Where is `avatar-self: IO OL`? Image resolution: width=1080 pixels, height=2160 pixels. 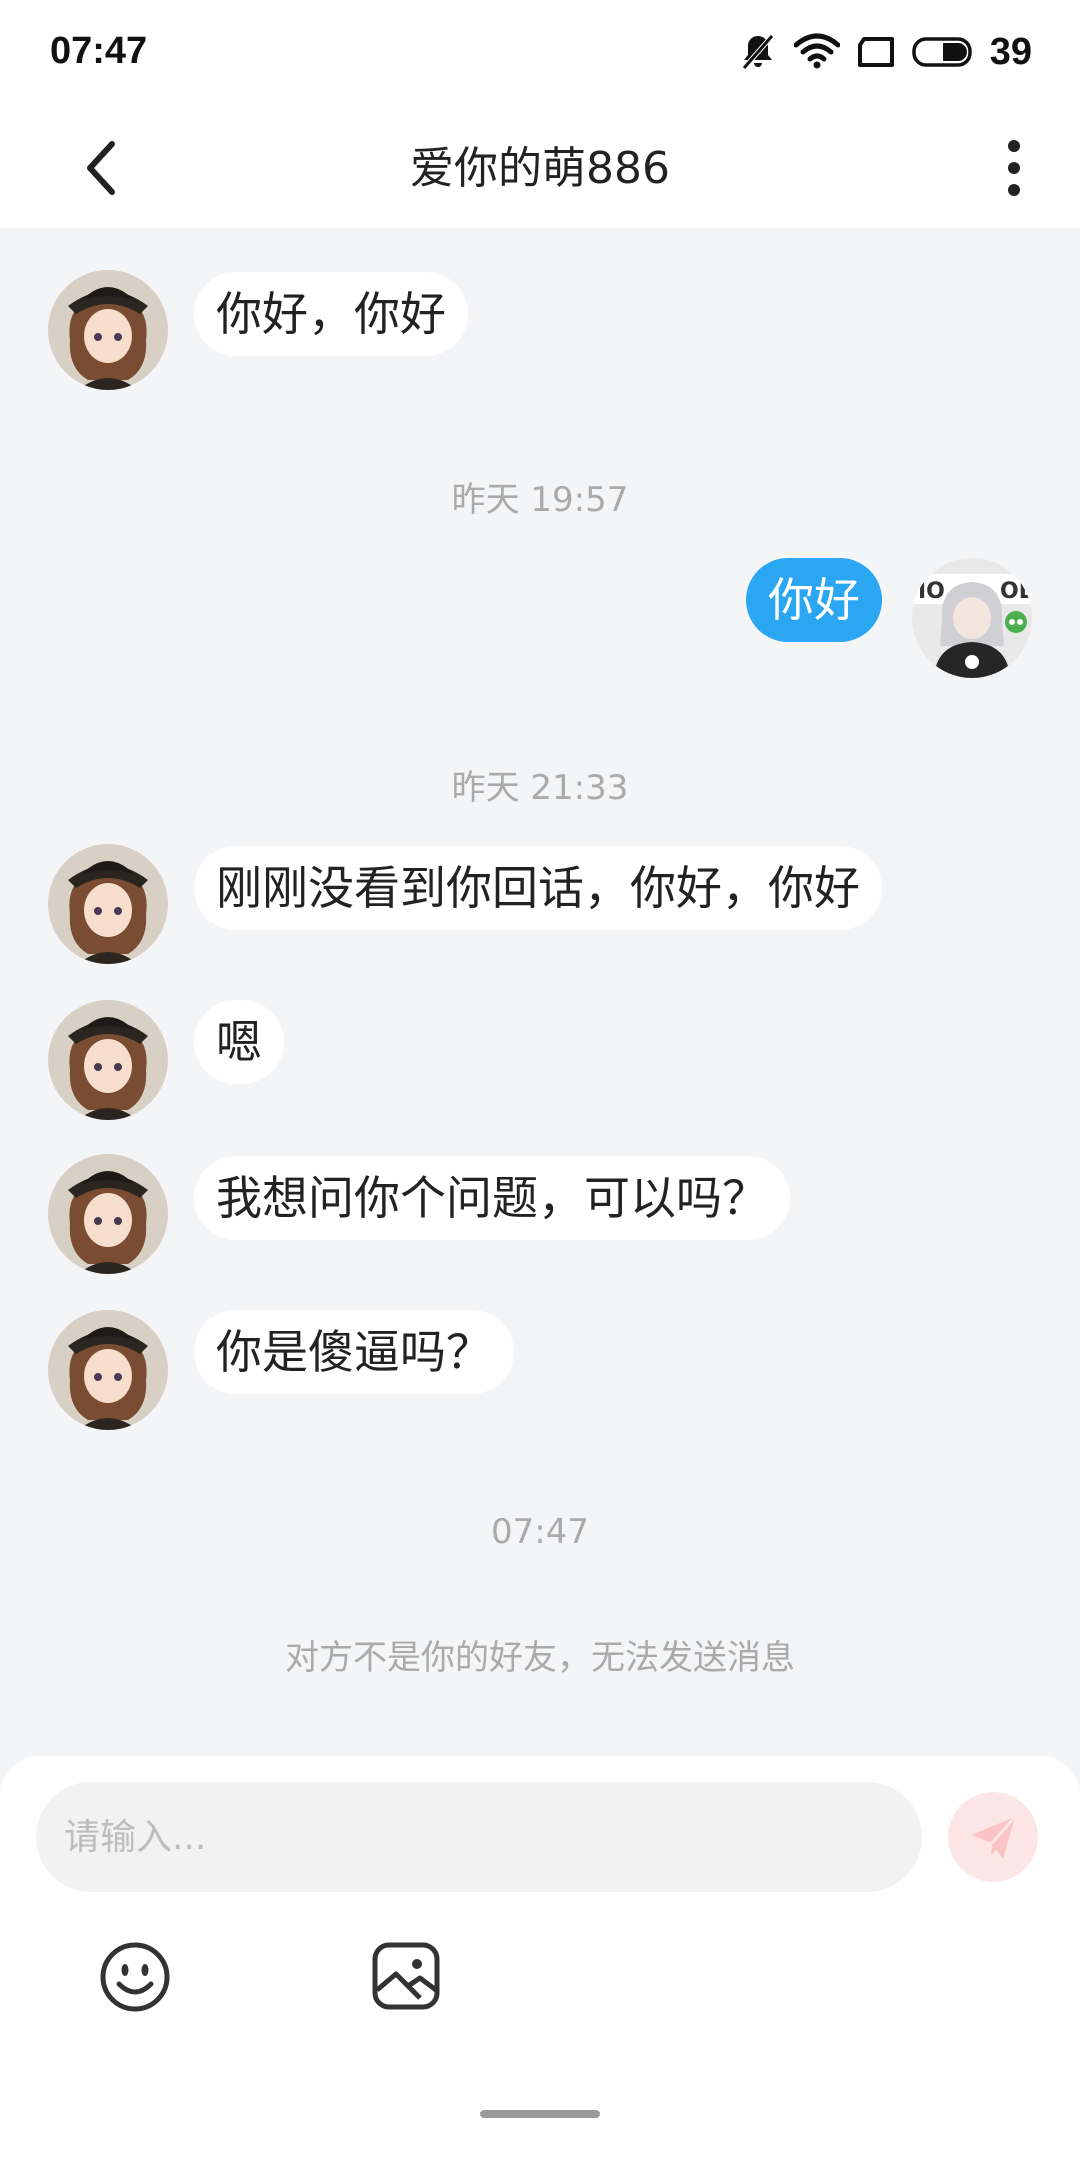
avatar-self: IO OL is located at coordinates (972, 618).